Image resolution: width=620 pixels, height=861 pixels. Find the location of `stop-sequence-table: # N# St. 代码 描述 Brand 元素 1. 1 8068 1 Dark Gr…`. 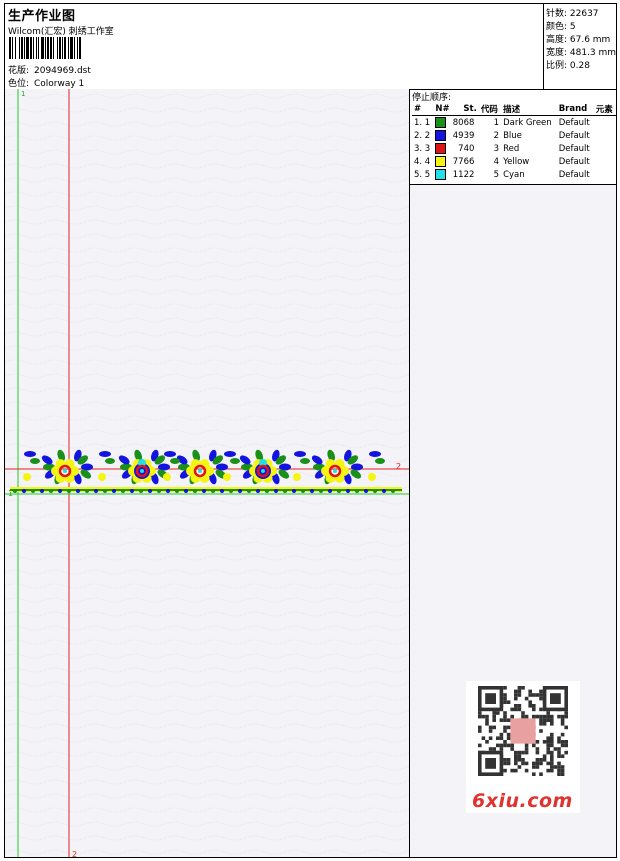

stop-sequence-table: # N# St. 代码 描述 Brand 元素 1. 1 8068 1 Dark Gr… is located at coordinates (514, 141).